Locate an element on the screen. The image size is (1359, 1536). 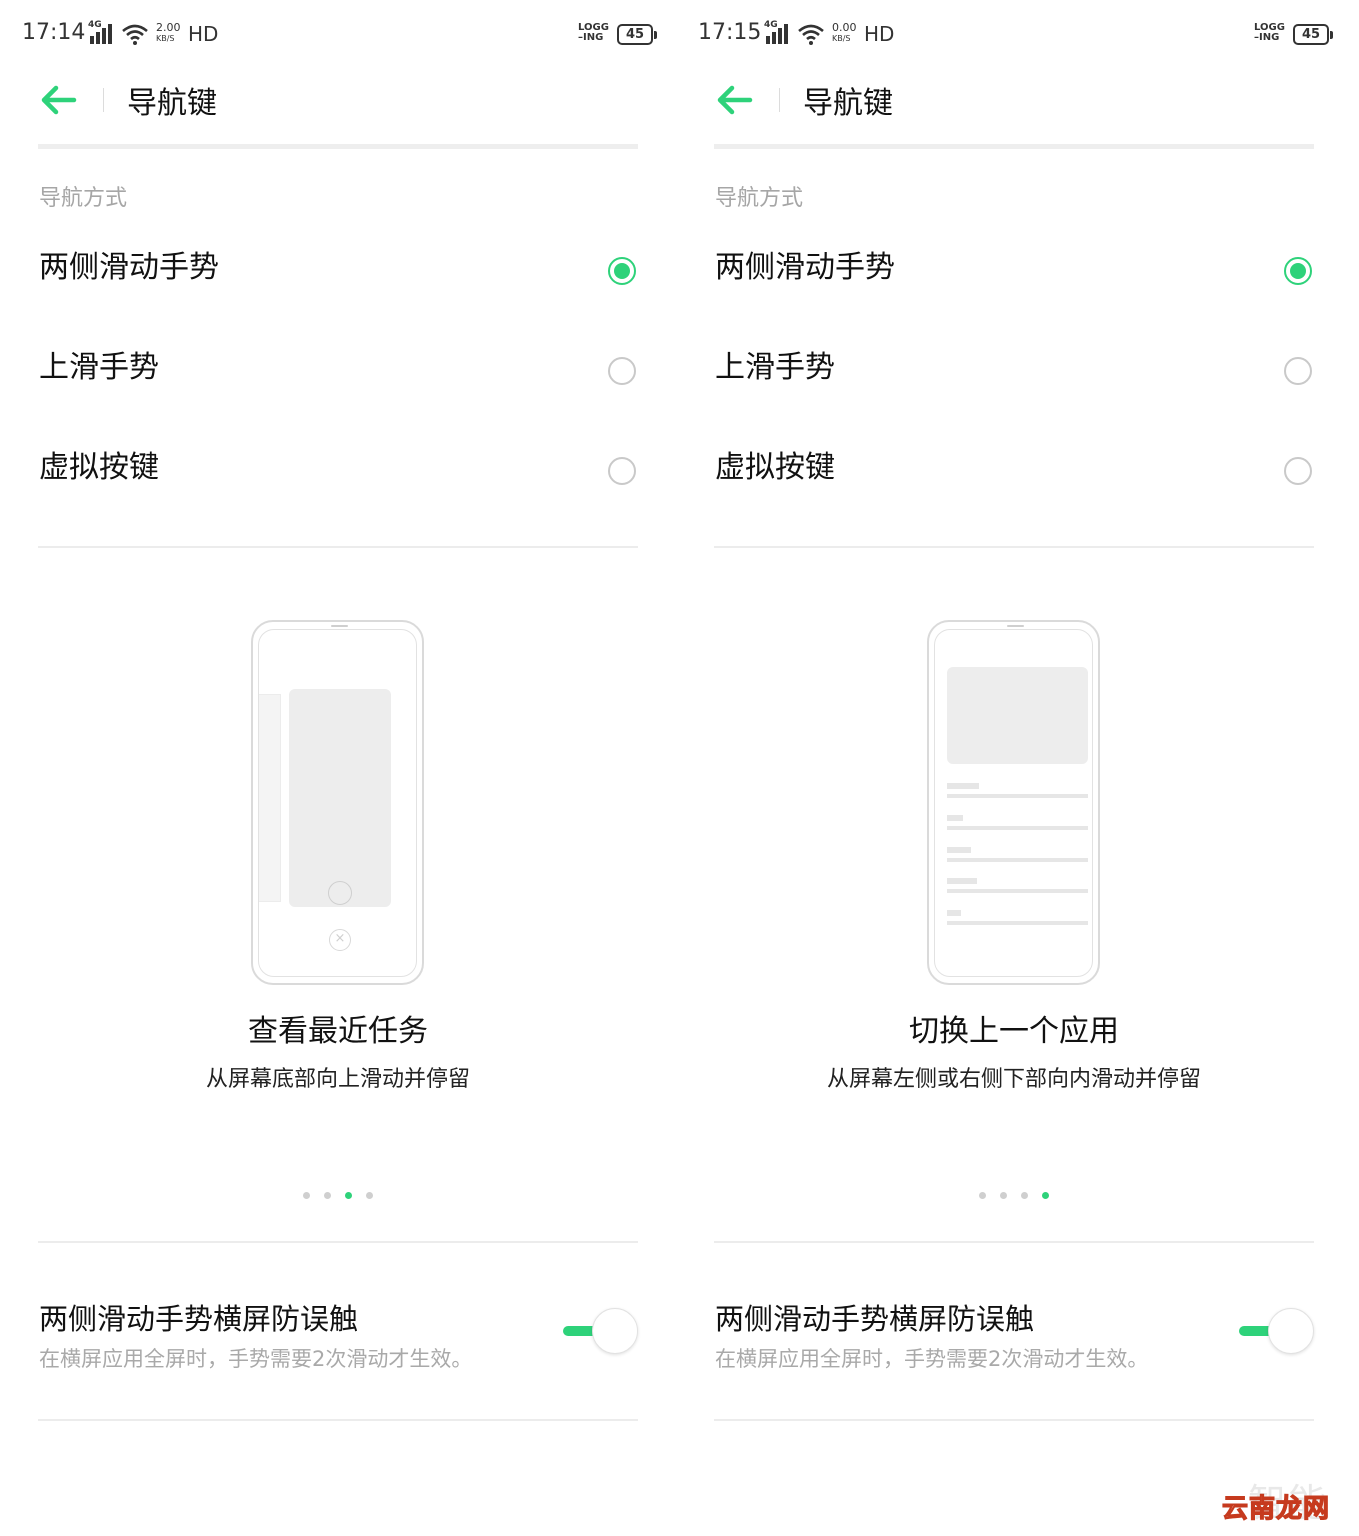
phone-illustration-recent-tasks: × is located at coordinates (337, 802).